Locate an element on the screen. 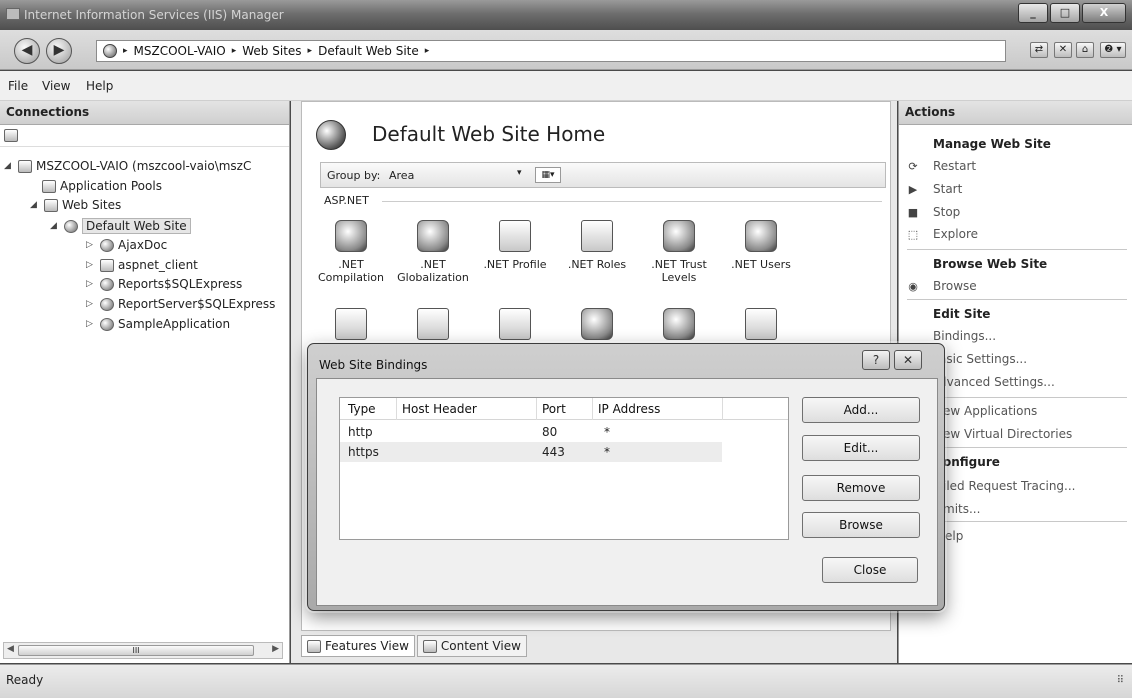 This screenshot has width=1132, height=698. view-applications-link: ew Applications is located at coordinates (990, 411).